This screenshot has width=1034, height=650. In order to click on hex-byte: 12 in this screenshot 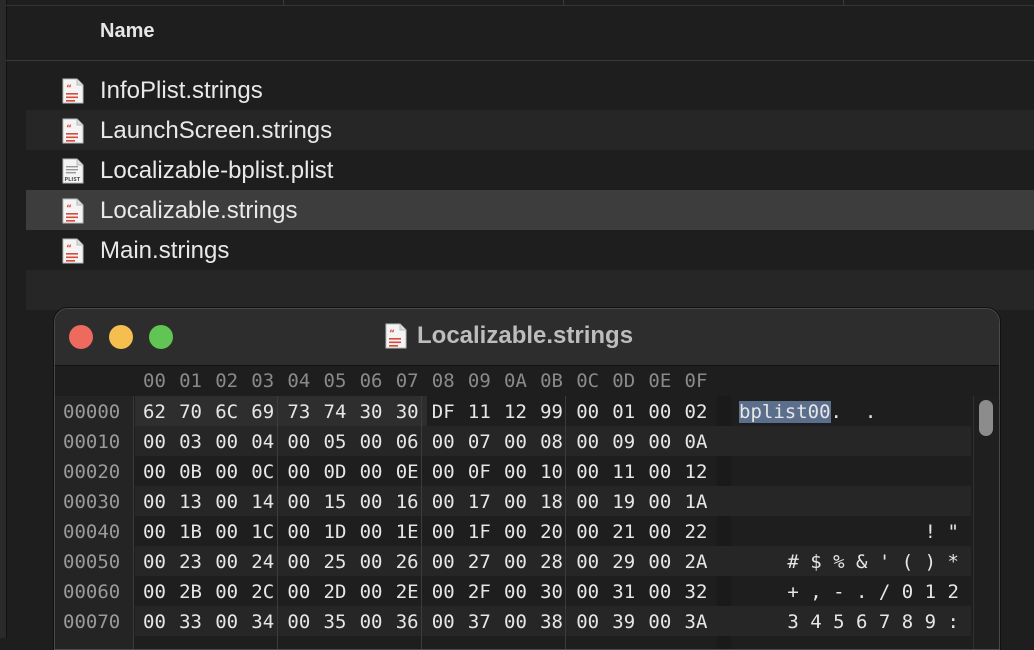, I will do `click(696, 472)`.